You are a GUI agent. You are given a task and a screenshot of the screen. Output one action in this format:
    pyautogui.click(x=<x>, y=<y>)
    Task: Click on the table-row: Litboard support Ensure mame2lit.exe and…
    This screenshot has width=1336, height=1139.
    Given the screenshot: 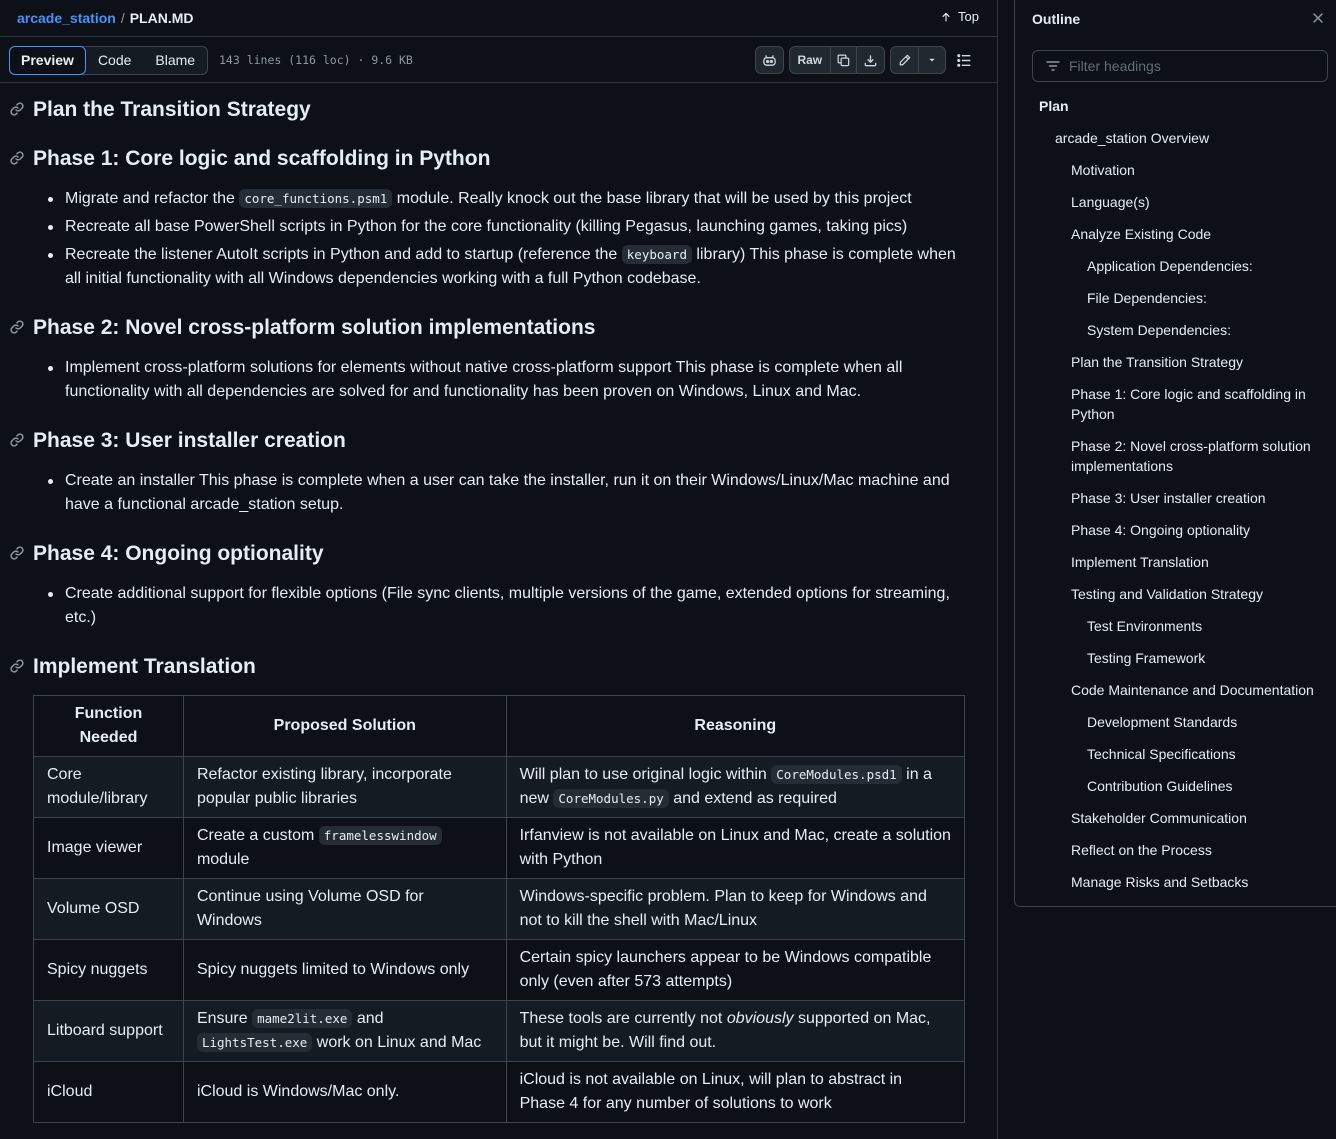 What is the action you would take?
    pyautogui.click(x=499, y=1031)
    